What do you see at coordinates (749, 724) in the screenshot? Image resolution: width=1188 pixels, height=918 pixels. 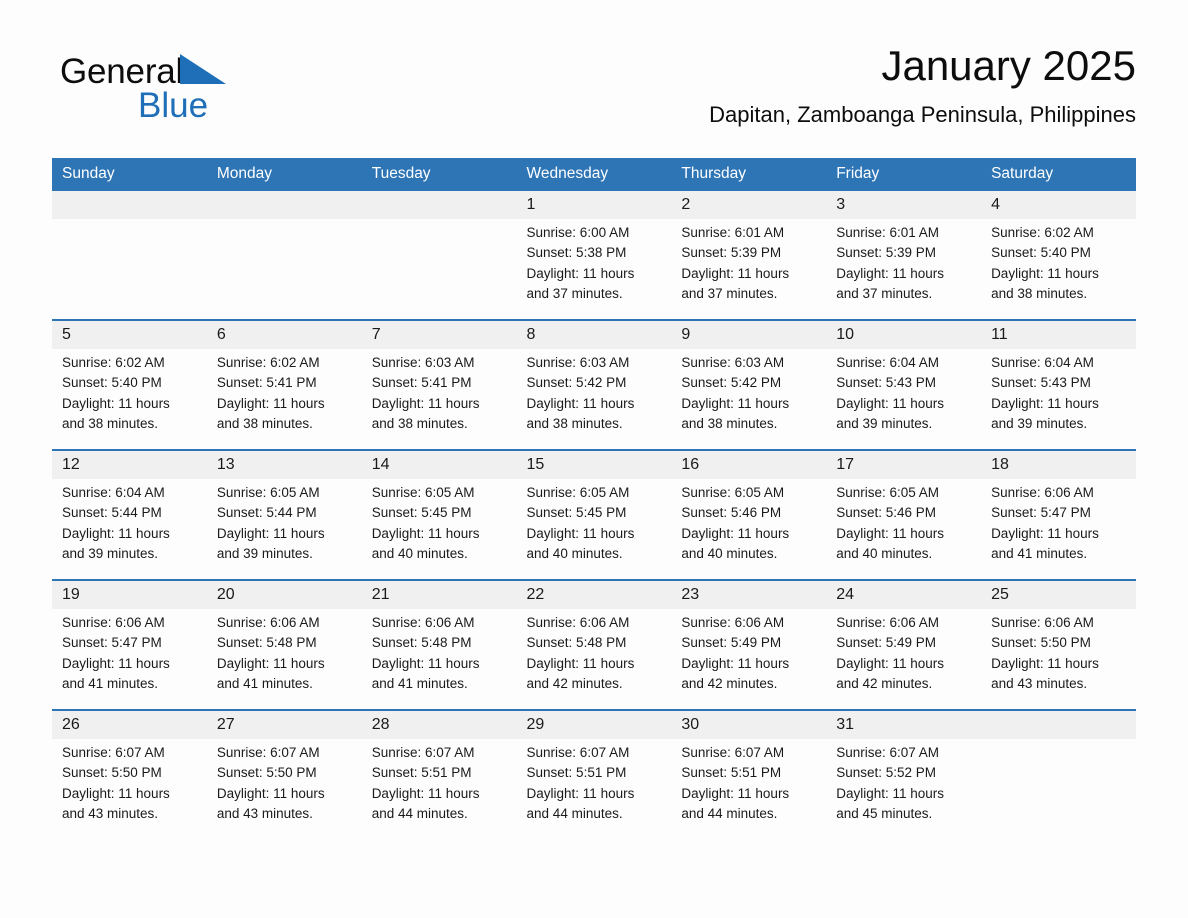 I see `day-number: 30` at bounding box center [749, 724].